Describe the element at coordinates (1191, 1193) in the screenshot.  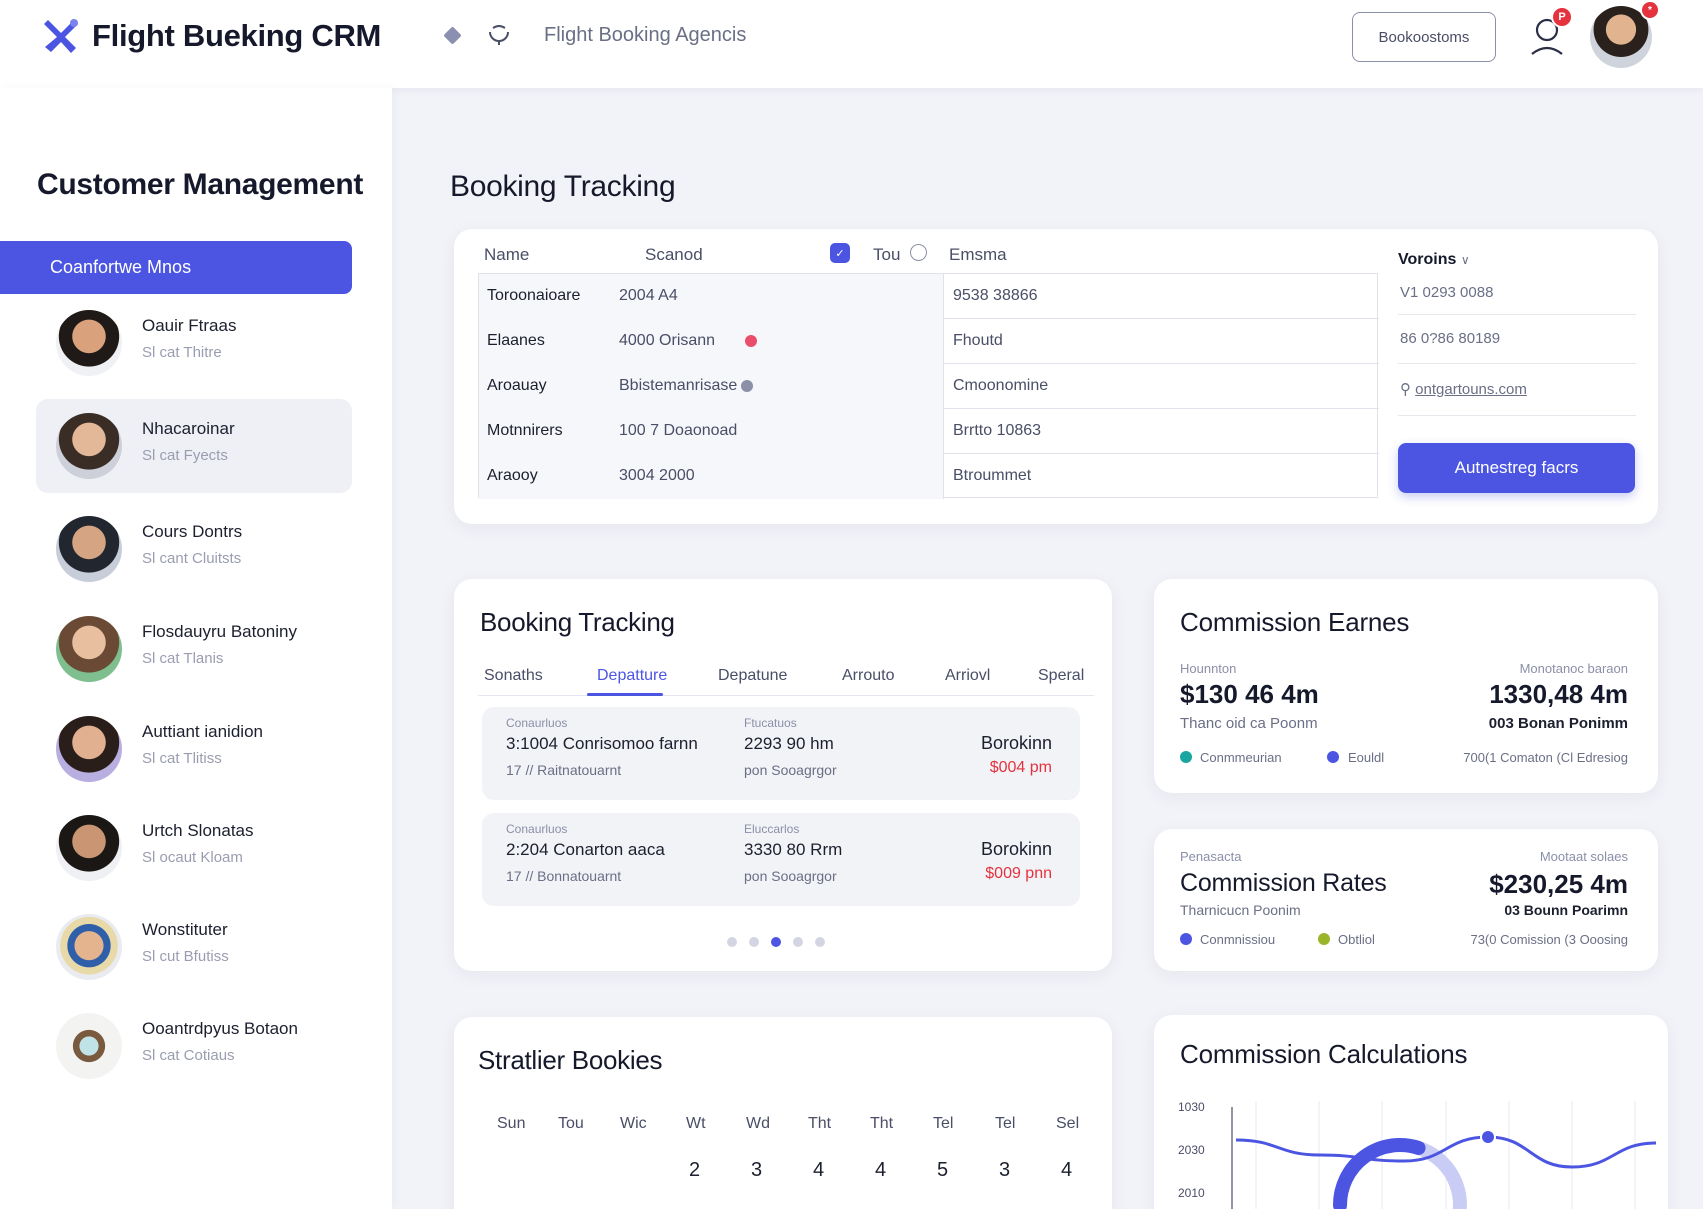
I see `y-tick-label: 2010` at that location.